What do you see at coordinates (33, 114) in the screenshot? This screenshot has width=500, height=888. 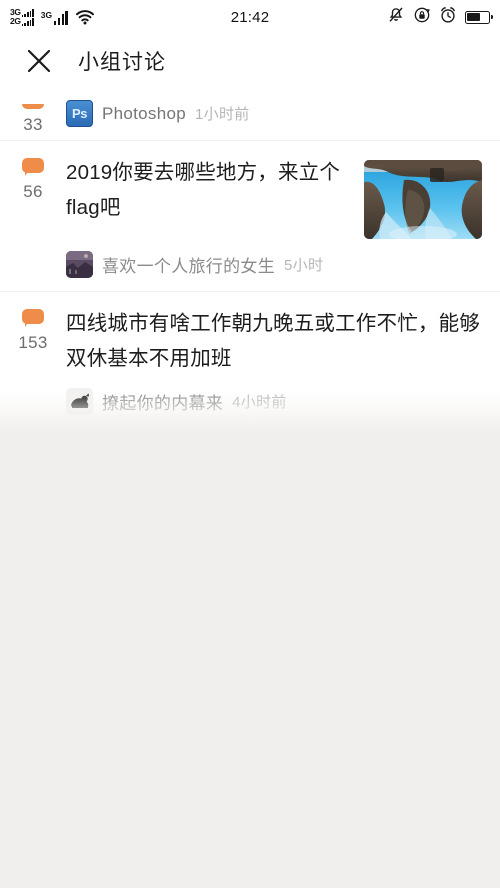 I see `comment-meta: 33` at bounding box center [33, 114].